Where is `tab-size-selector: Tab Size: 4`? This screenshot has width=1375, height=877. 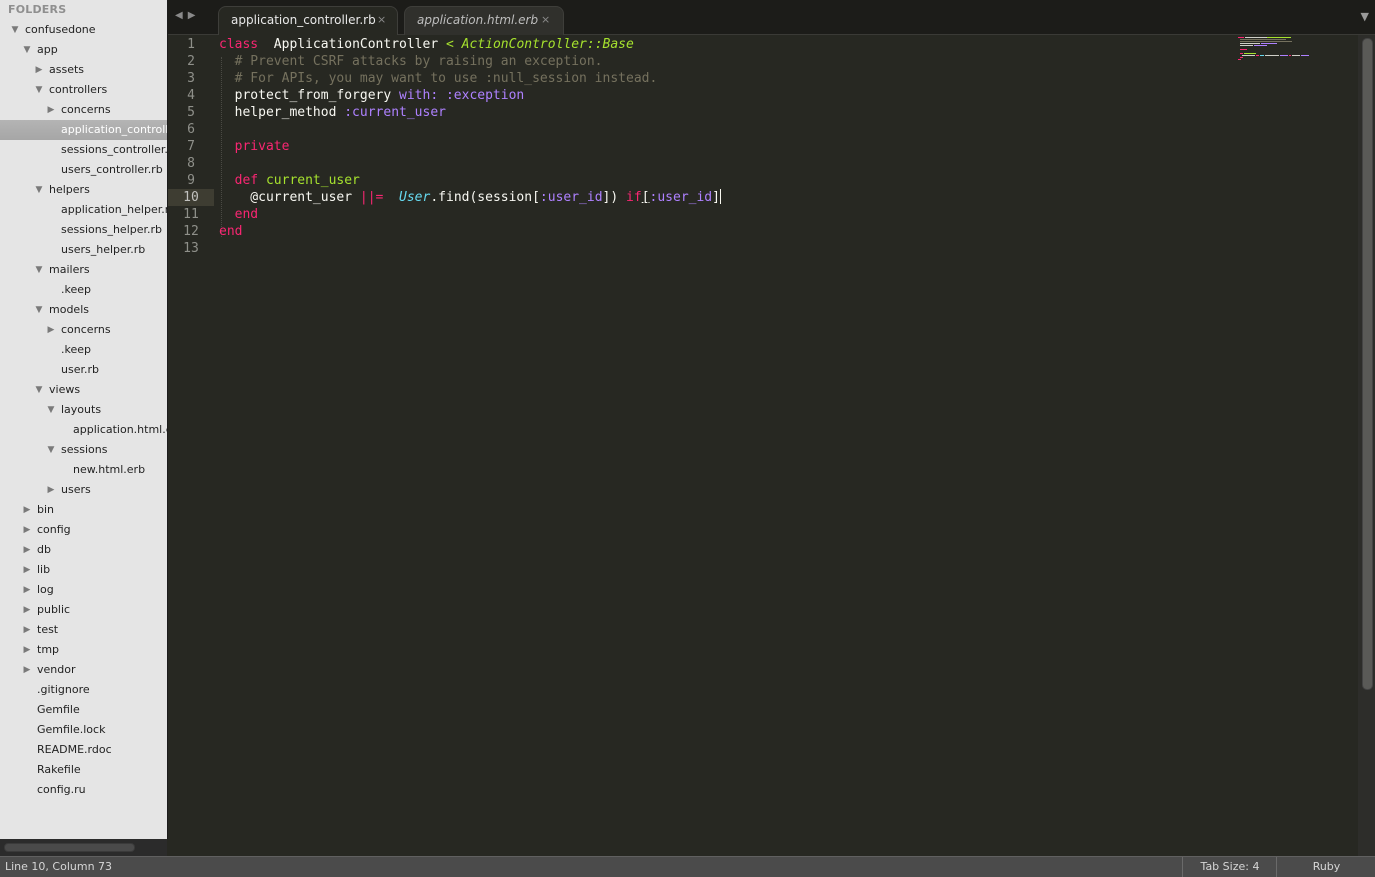 tab-size-selector: Tab Size: 4 is located at coordinates (1229, 867).